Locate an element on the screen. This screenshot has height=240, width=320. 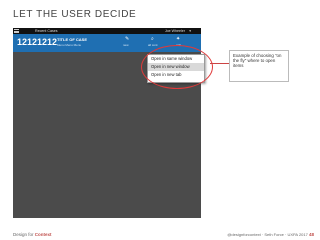
new-icon: ✎ is located at coordinates (127, 39).